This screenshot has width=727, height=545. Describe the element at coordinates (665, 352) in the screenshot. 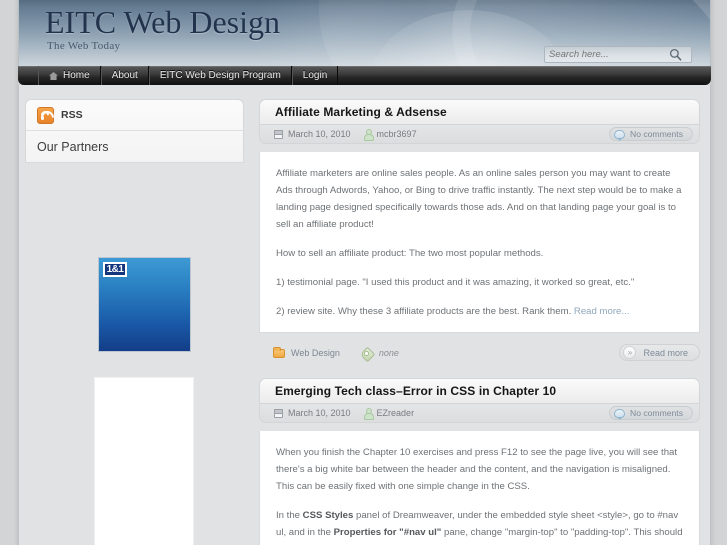

I see `read-more-button-label: Read more` at that location.